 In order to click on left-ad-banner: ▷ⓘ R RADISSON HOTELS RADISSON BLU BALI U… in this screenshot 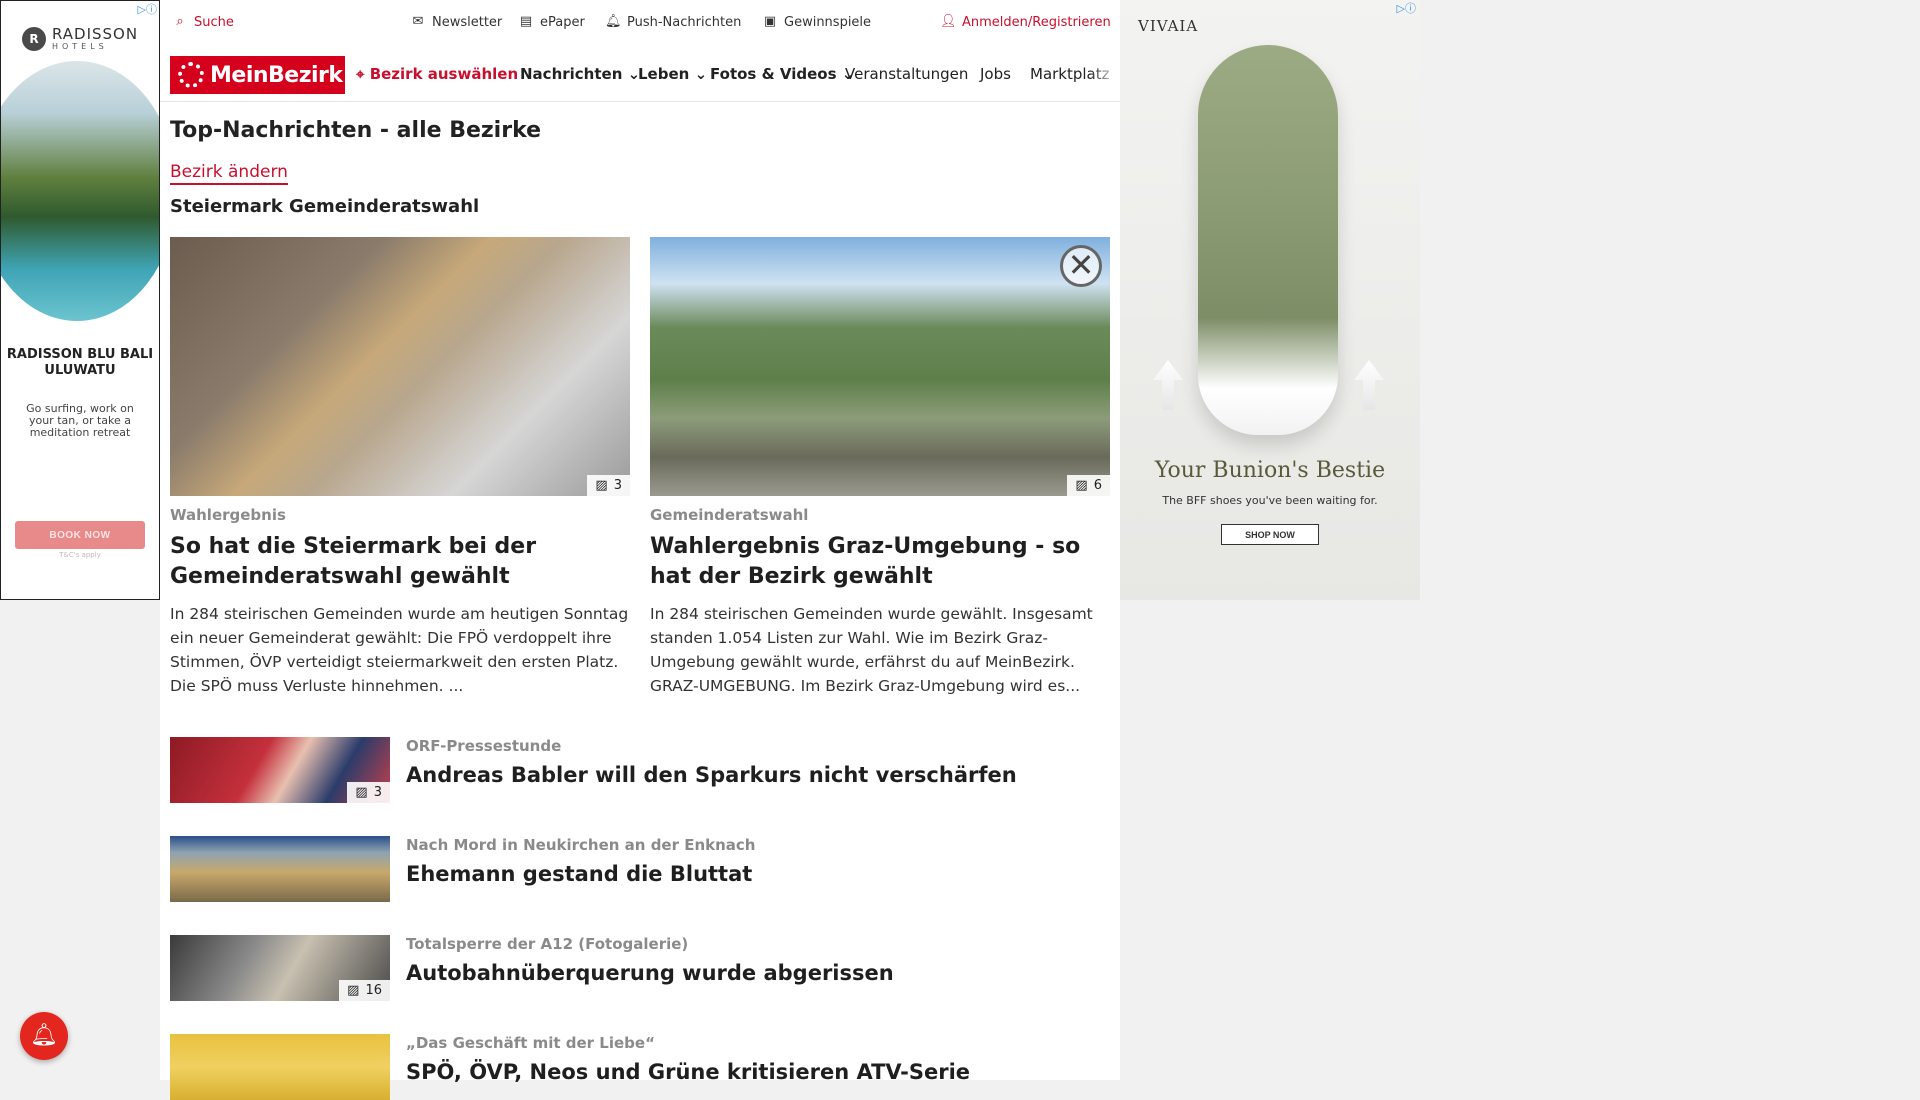, I will do `click(80, 300)`.